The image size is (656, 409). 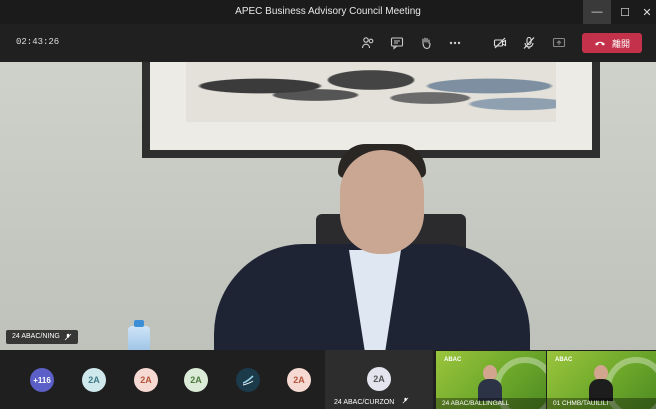 I want to click on participant-tile-label: 24 ABAC/BALLINGALL, so click(x=491, y=403).